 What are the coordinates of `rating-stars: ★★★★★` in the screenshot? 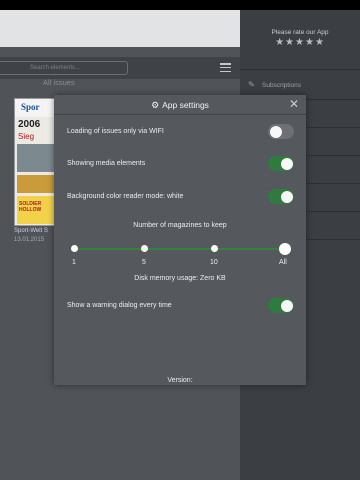 It's located at (300, 42).